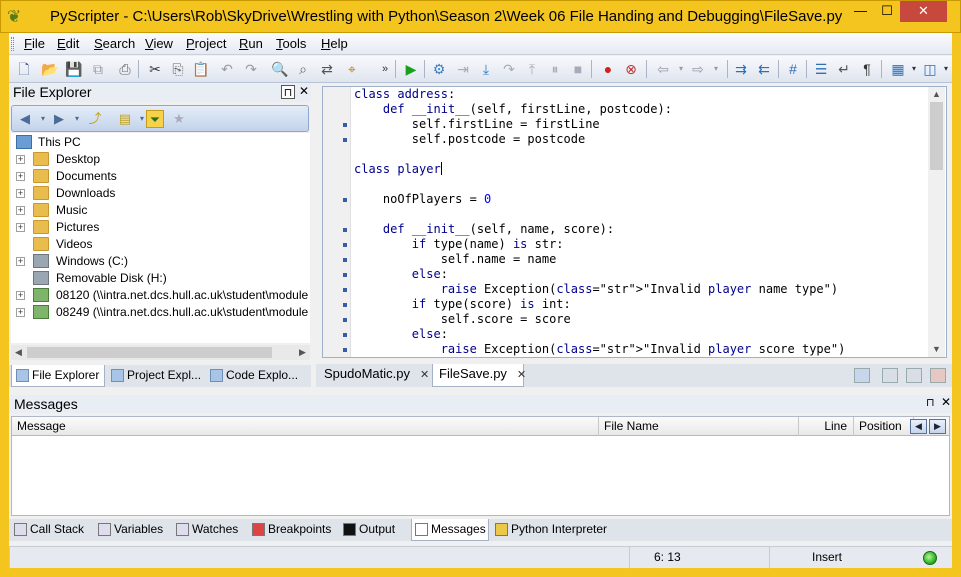 This screenshot has height=577, width=961. I want to click on tab-spudomatic: SpudoMatic.py ✕, so click(374, 375).